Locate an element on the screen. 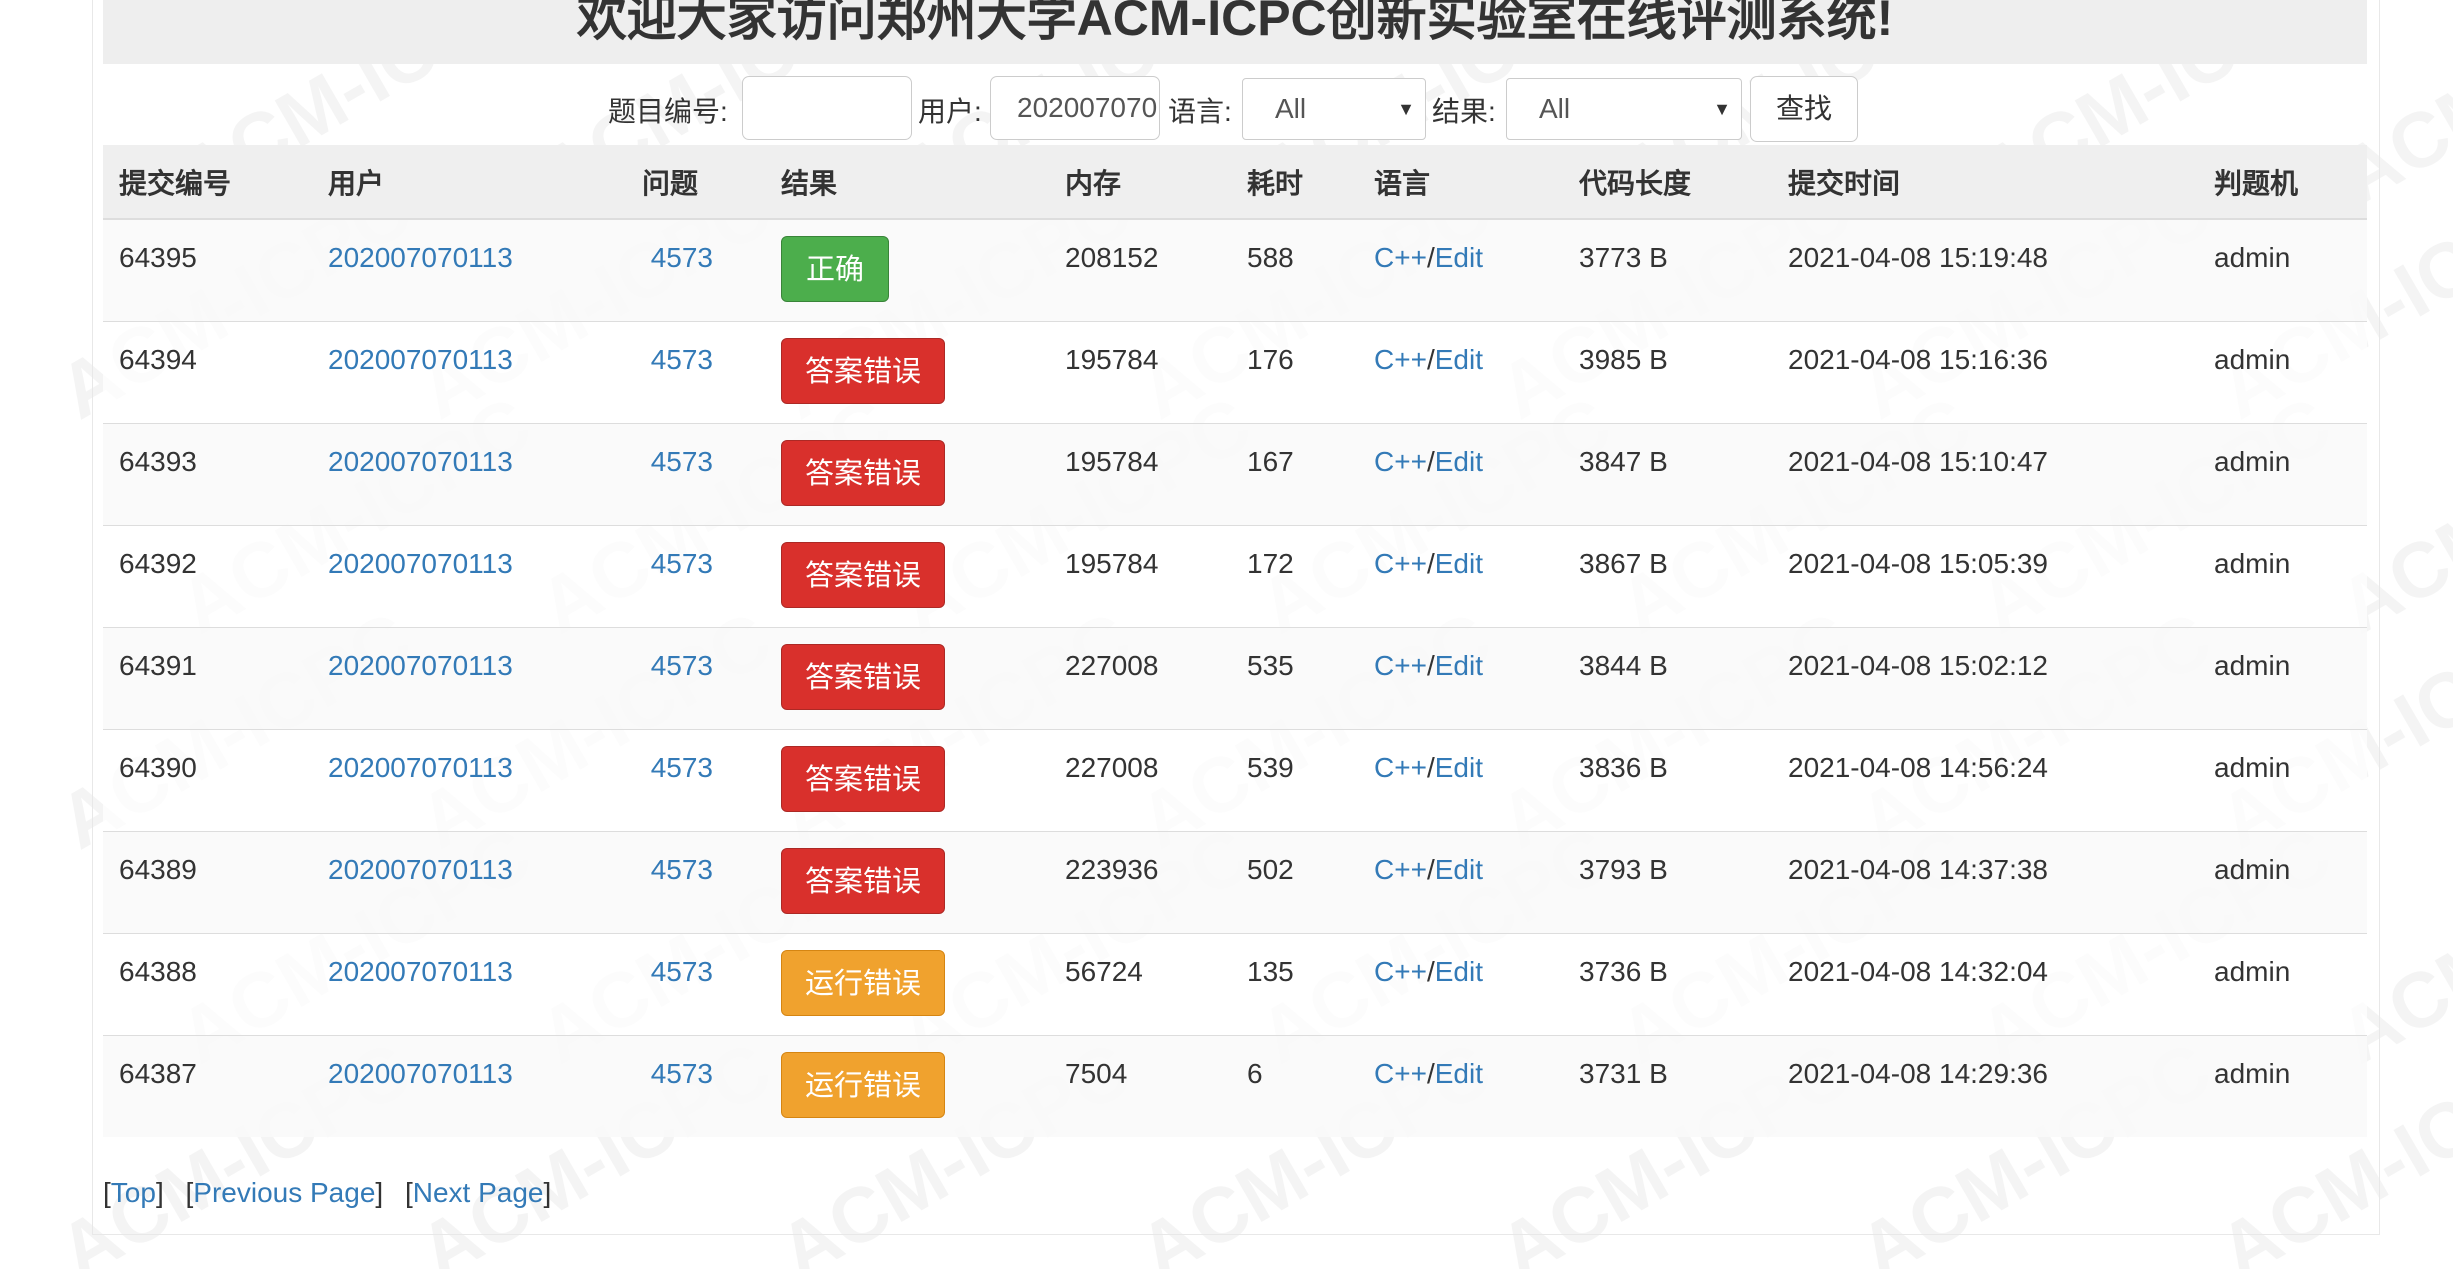  submission-id: 64395 is located at coordinates (207, 269).